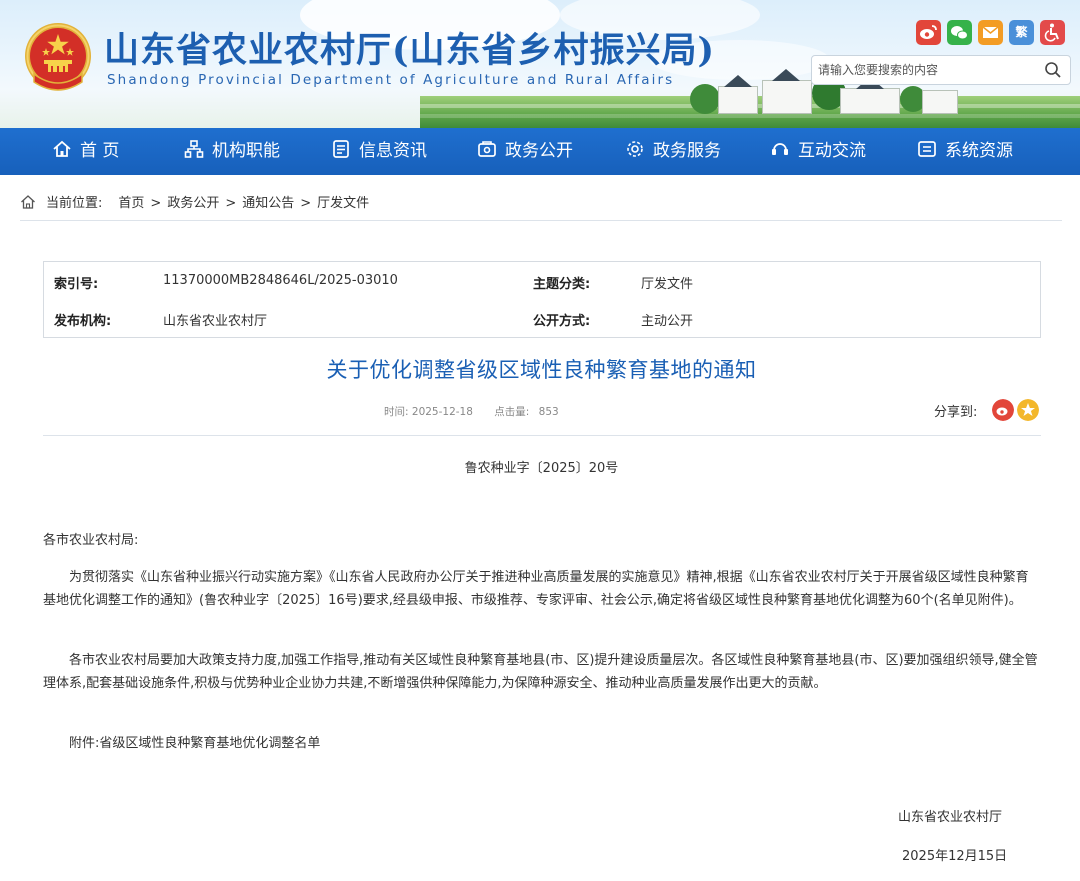 The width and height of the screenshot is (1080, 881). Describe the element at coordinates (687, 151) in the screenshot. I see `nav-label: 政务服务` at that location.